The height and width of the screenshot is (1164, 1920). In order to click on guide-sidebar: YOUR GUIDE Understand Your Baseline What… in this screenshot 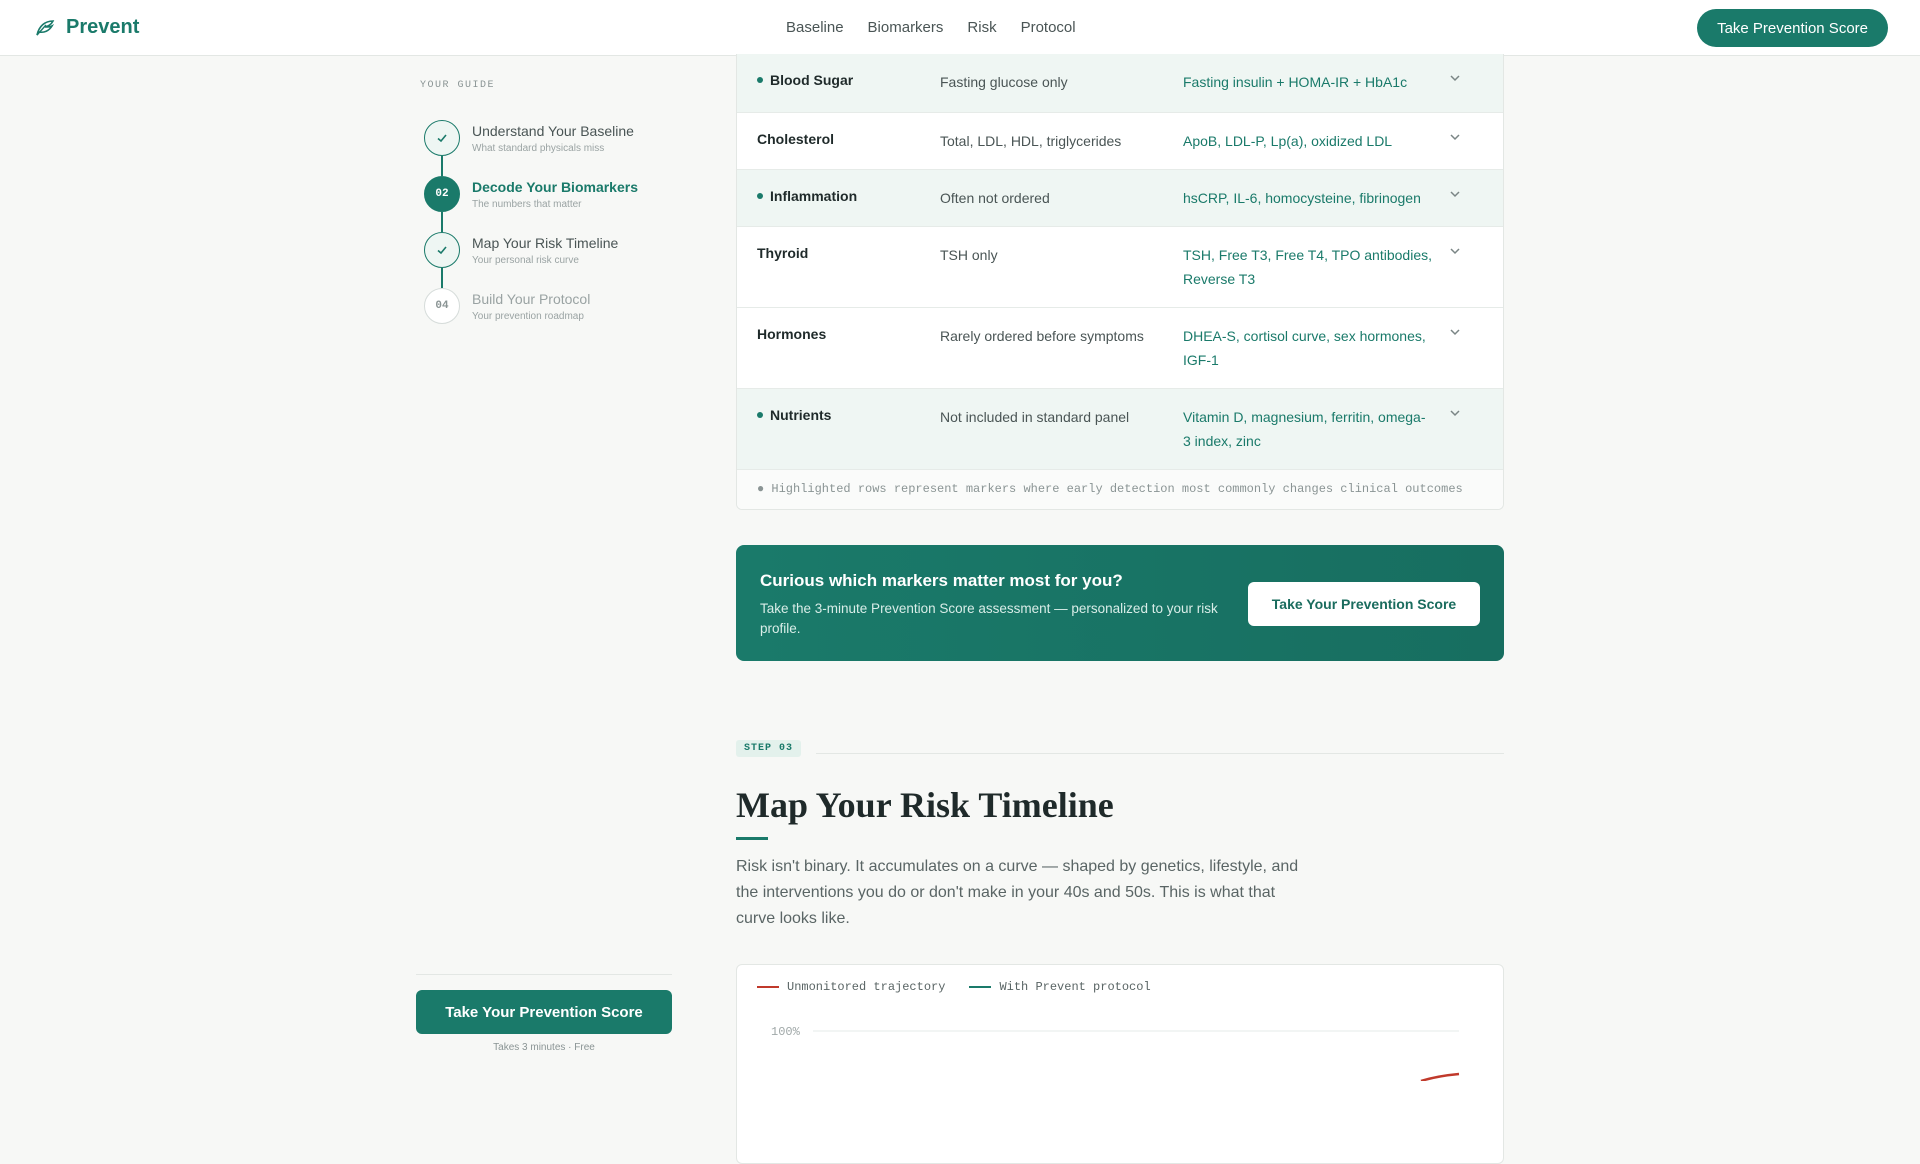, I will do `click(544, 568)`.